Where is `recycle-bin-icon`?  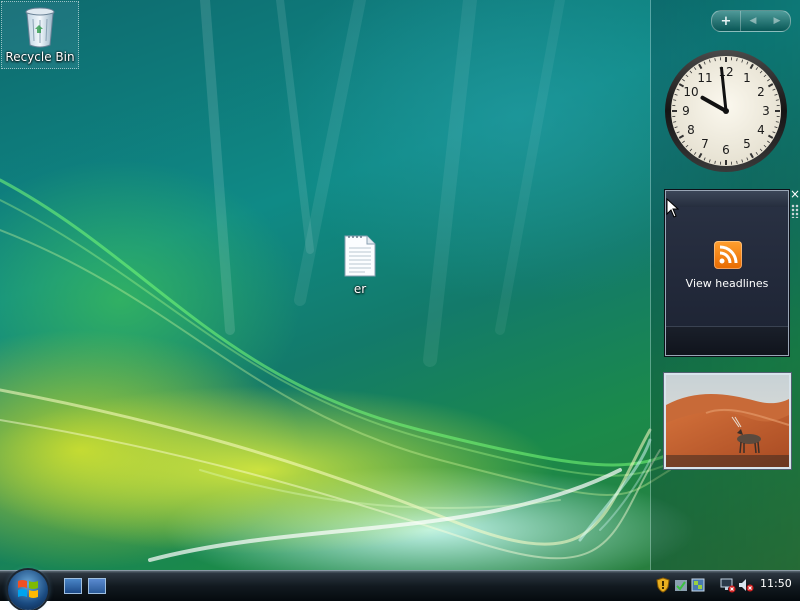
recycle-bin-icon is located at coordinates (40, 27).